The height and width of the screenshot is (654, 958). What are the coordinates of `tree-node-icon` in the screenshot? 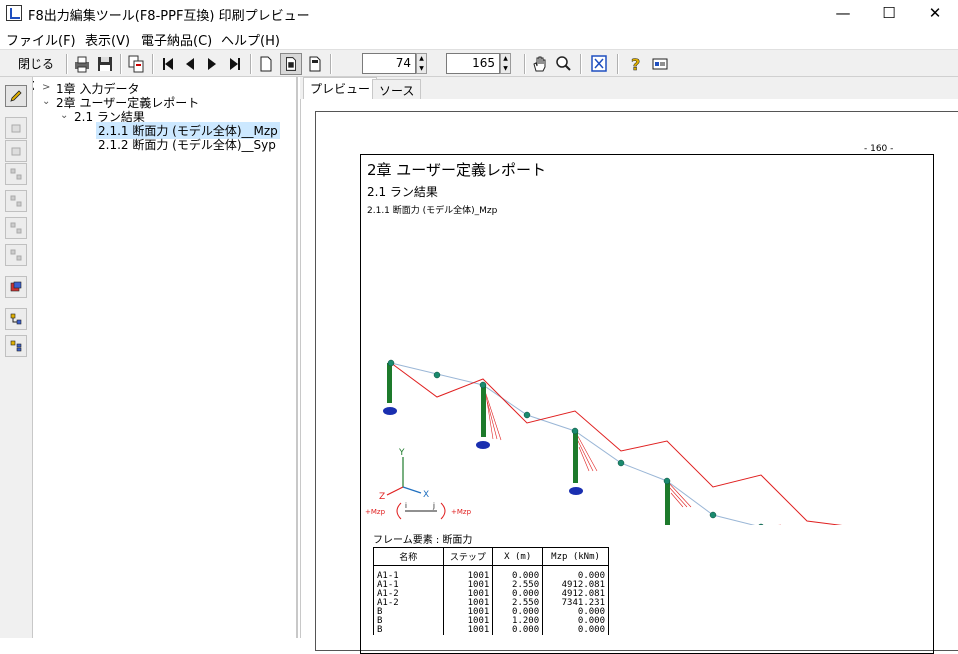 It's located at (16, 174).